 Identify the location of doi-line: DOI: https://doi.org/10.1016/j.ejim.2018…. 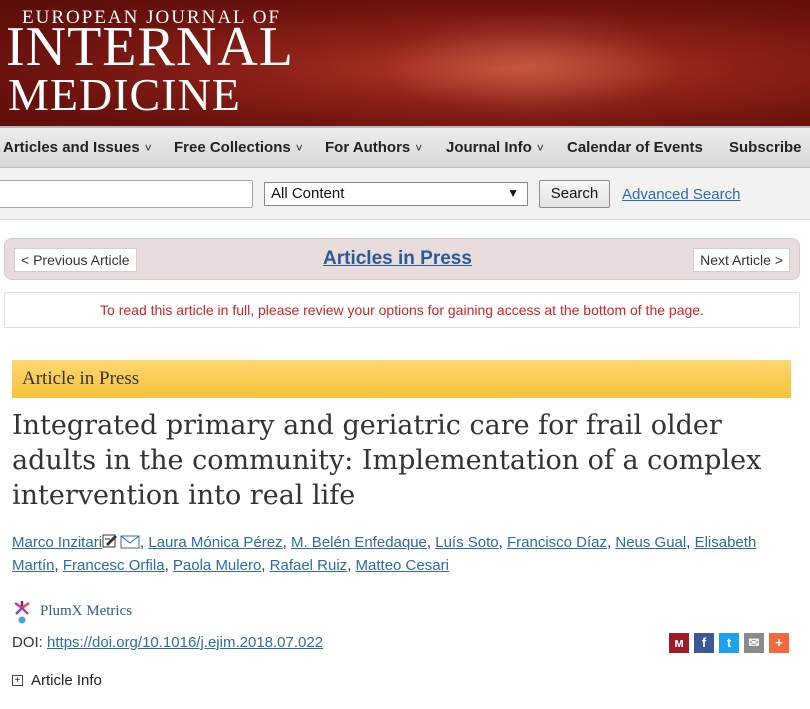
(167, 642).